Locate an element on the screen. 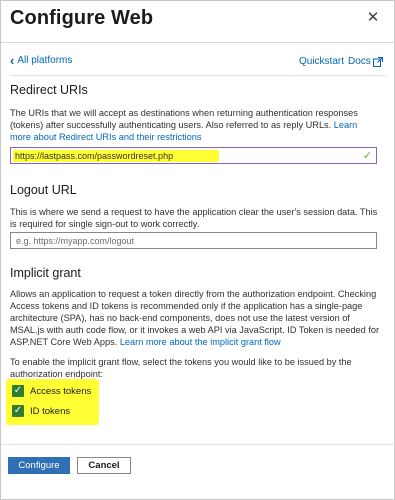 The width and height of the screenshot is (395, 500). header-divider is located at coordinates (198, 42).